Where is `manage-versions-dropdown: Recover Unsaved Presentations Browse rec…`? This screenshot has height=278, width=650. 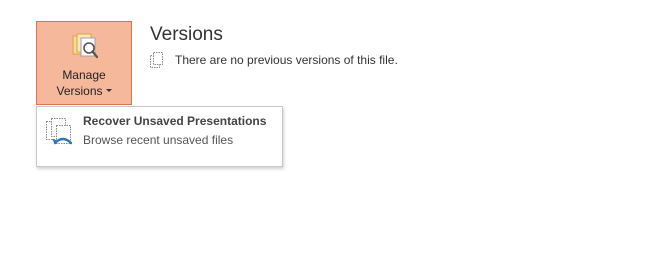
manage-versions-dropdown: Recover Unsaved Presentations Browse rec… is located at coordinates (159, 136).